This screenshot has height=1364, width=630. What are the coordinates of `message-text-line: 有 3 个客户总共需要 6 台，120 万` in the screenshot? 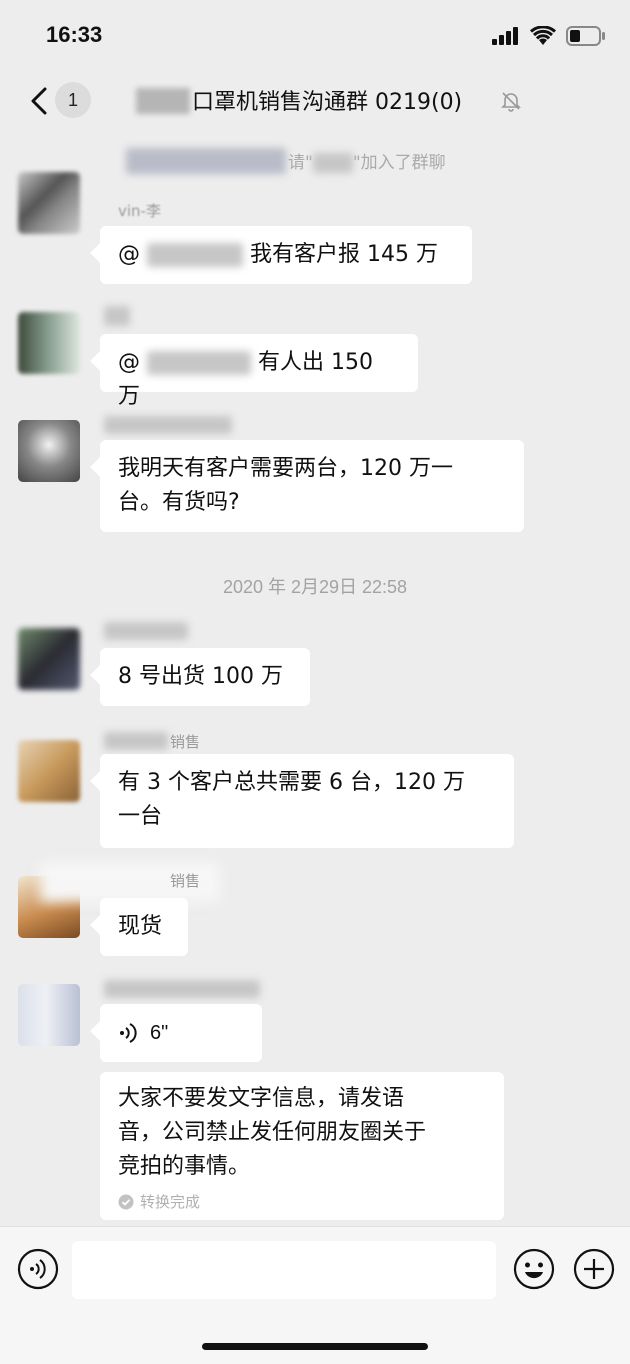 It's located at (291, 782).